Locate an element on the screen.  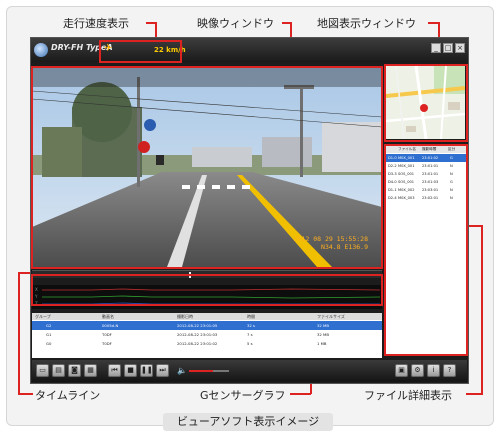
app-logo-icon is located at coordinates (41, 50).